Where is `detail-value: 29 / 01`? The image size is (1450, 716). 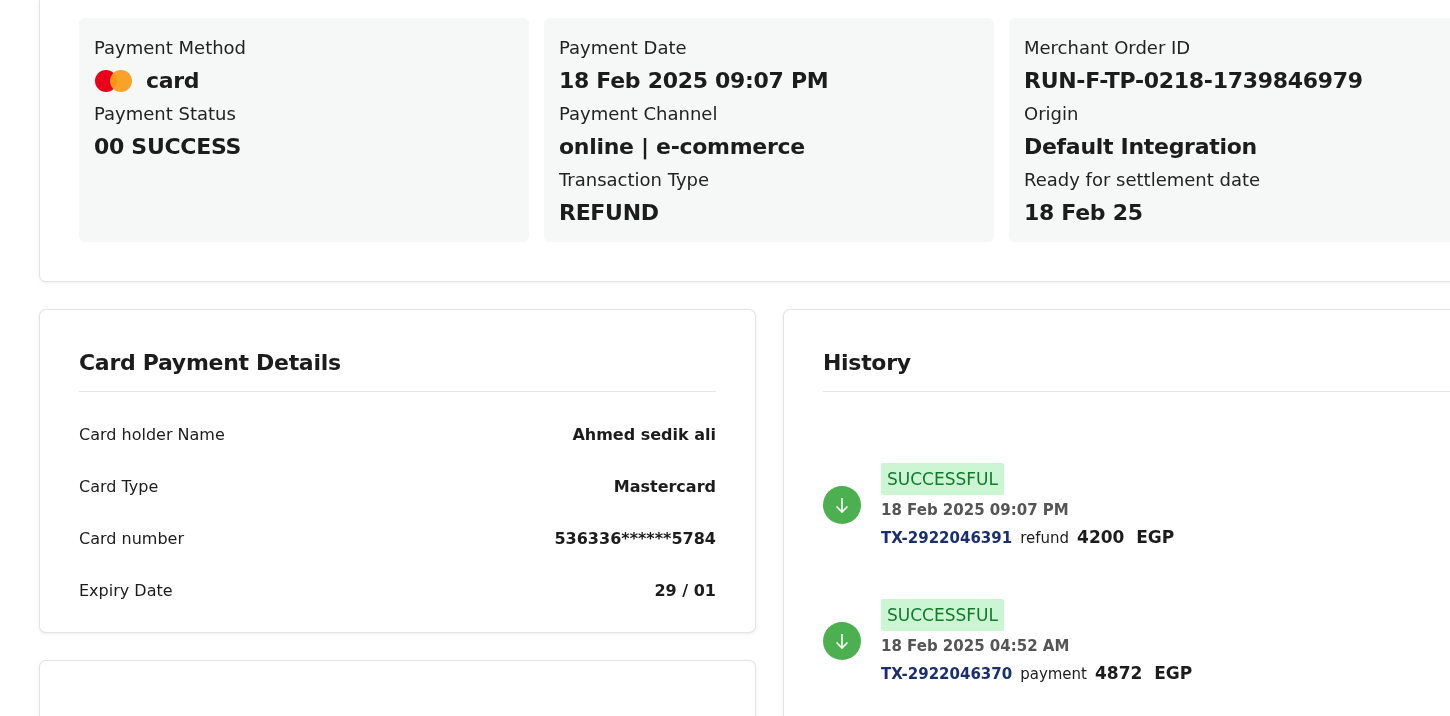 detail-value: 29 / 01 is located at coordinates (685, 590).